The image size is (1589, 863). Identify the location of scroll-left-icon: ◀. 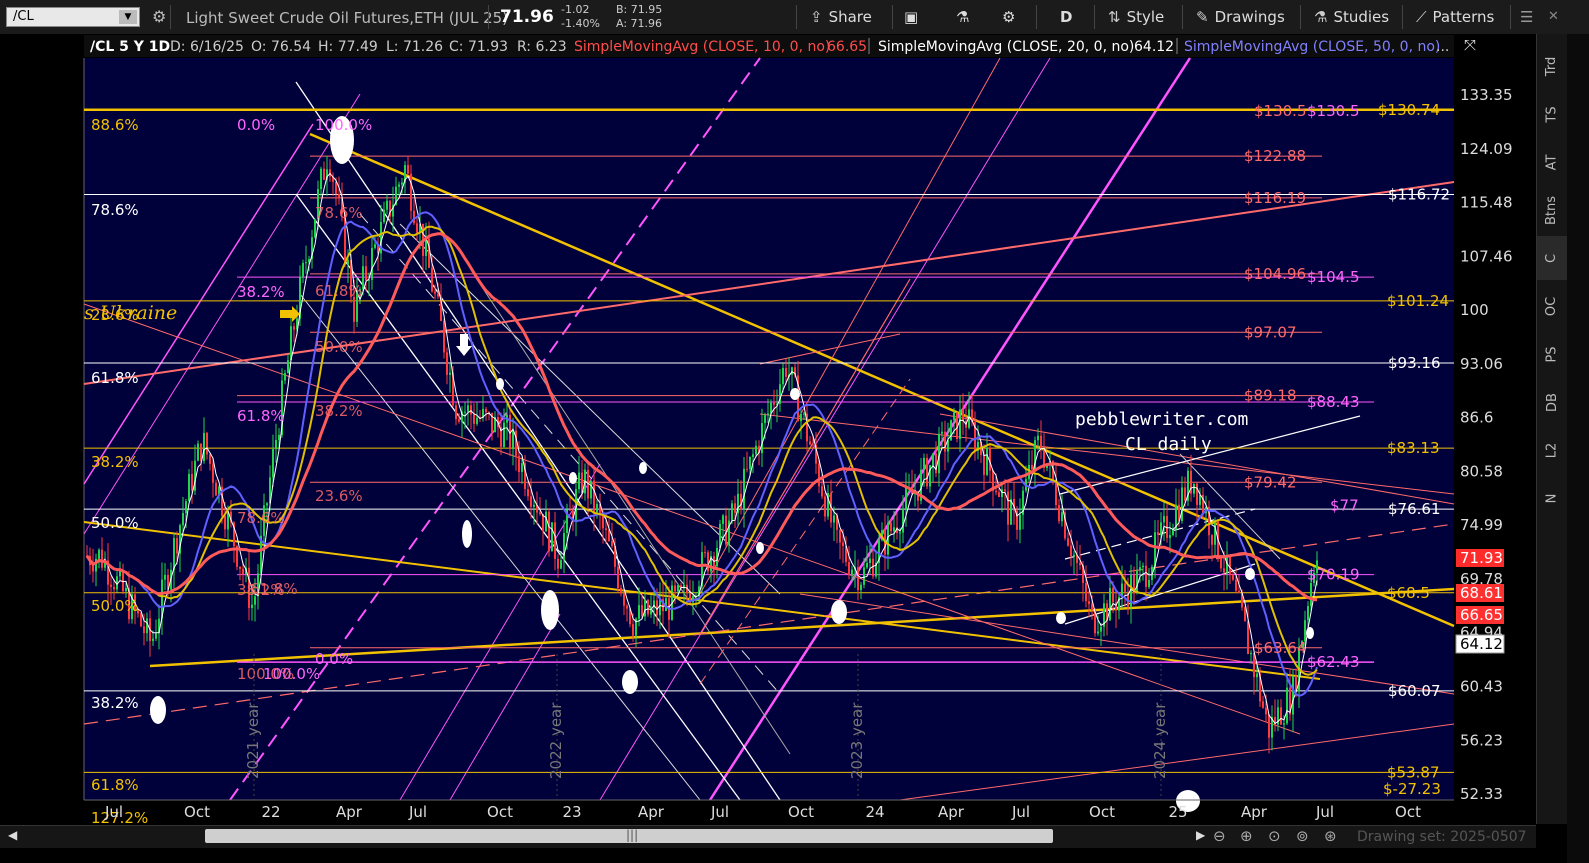
(12, 835).